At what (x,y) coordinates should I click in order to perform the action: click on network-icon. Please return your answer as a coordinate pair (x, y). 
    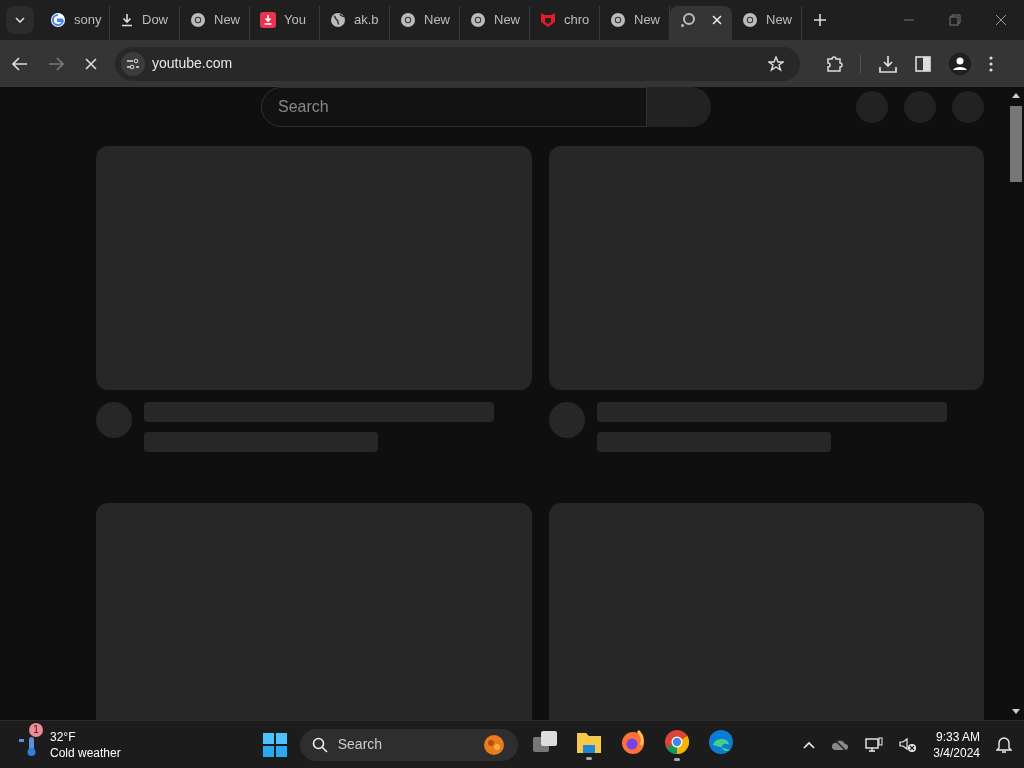
    Looking at the image, I should click on (874, 744).